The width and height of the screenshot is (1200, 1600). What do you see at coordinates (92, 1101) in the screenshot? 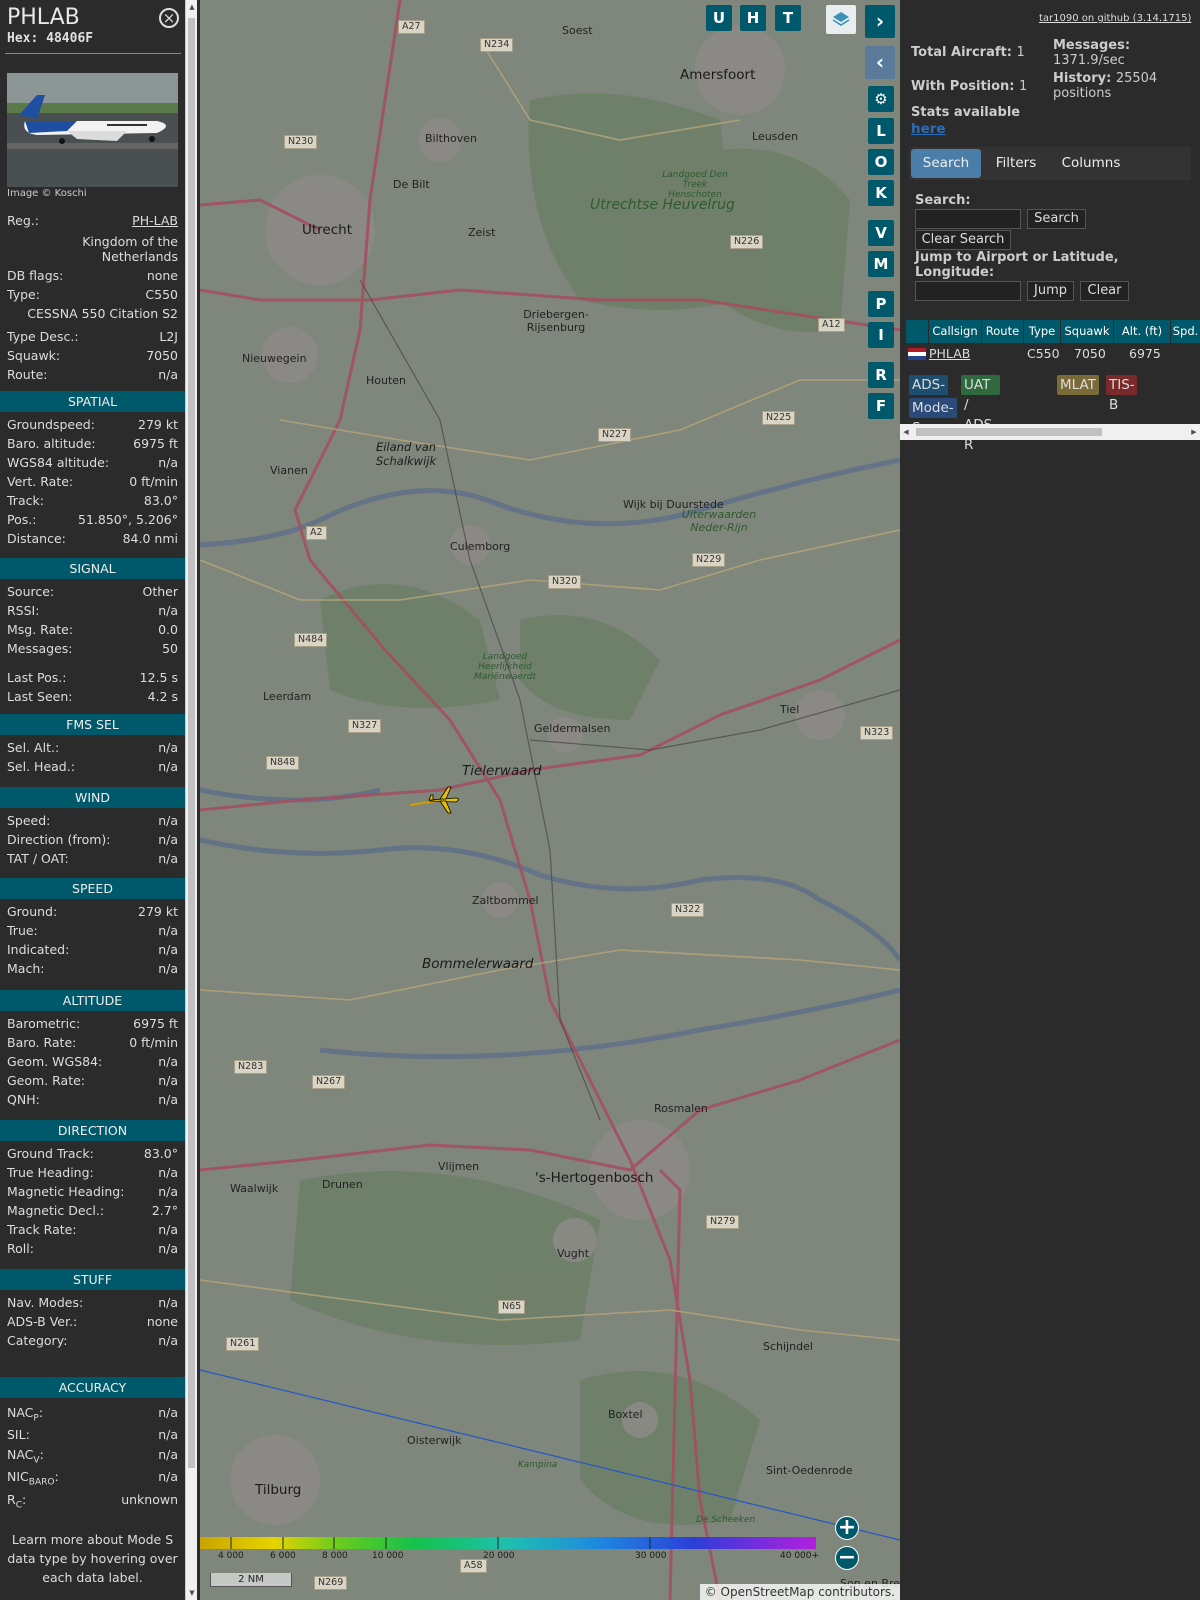
I see `altitude-row: QNH: n/a` at bounding box center [92, 1101].